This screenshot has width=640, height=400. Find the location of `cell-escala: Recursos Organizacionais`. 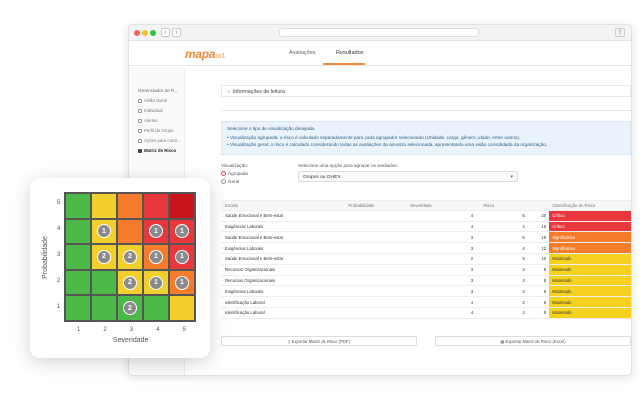

cell-escala: Recursos Organizacionais is located at coordinates (250, 280).